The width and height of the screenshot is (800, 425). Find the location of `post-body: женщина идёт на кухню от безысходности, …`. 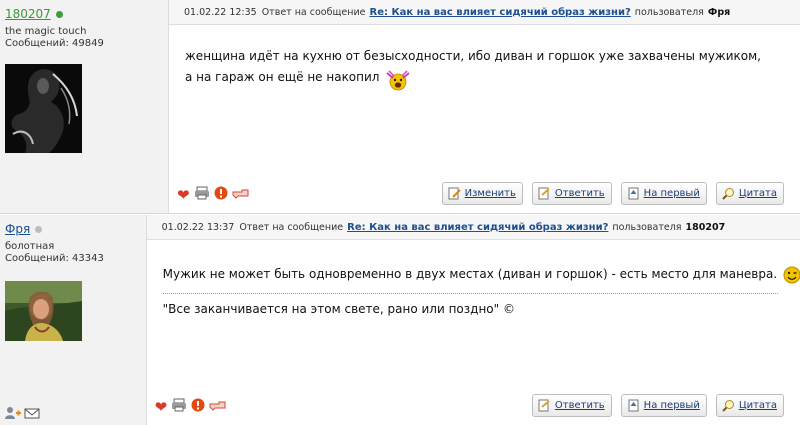

post-body: женщина идёт на кухню от безысходности, … is located at coordinates (484, 58).